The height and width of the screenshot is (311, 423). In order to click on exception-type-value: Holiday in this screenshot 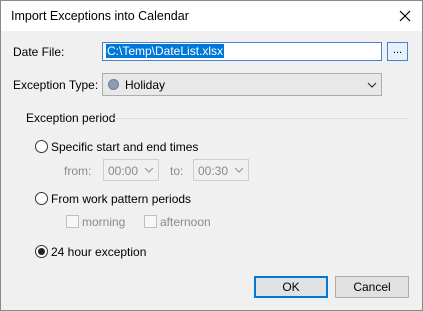, I will do `click(145, 85)`.